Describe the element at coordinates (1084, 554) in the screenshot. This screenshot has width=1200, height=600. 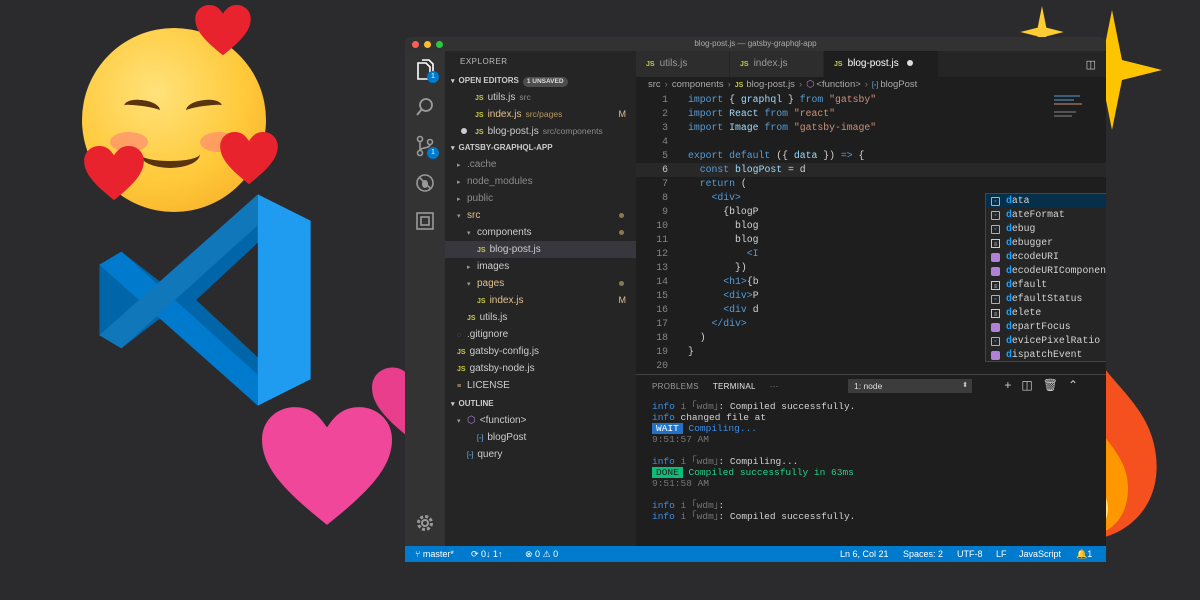
I see `notifications: 🔔1` at that location.